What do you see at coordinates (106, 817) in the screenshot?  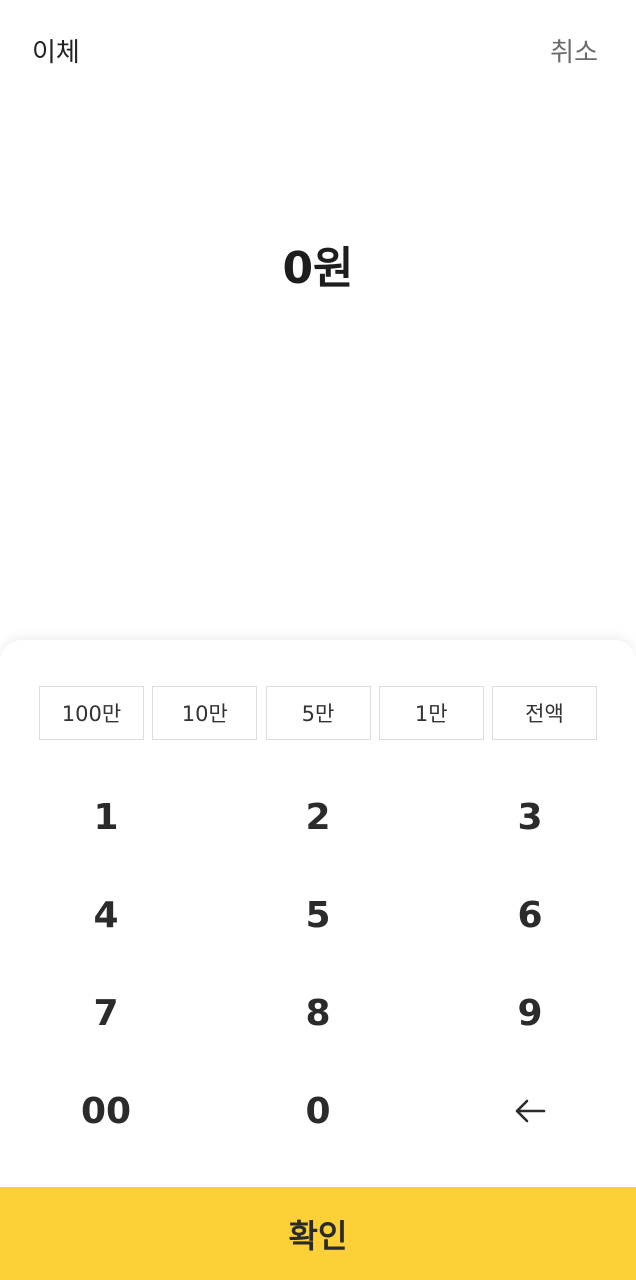 I see `key-1: 1` at bounding box center [106, 817].